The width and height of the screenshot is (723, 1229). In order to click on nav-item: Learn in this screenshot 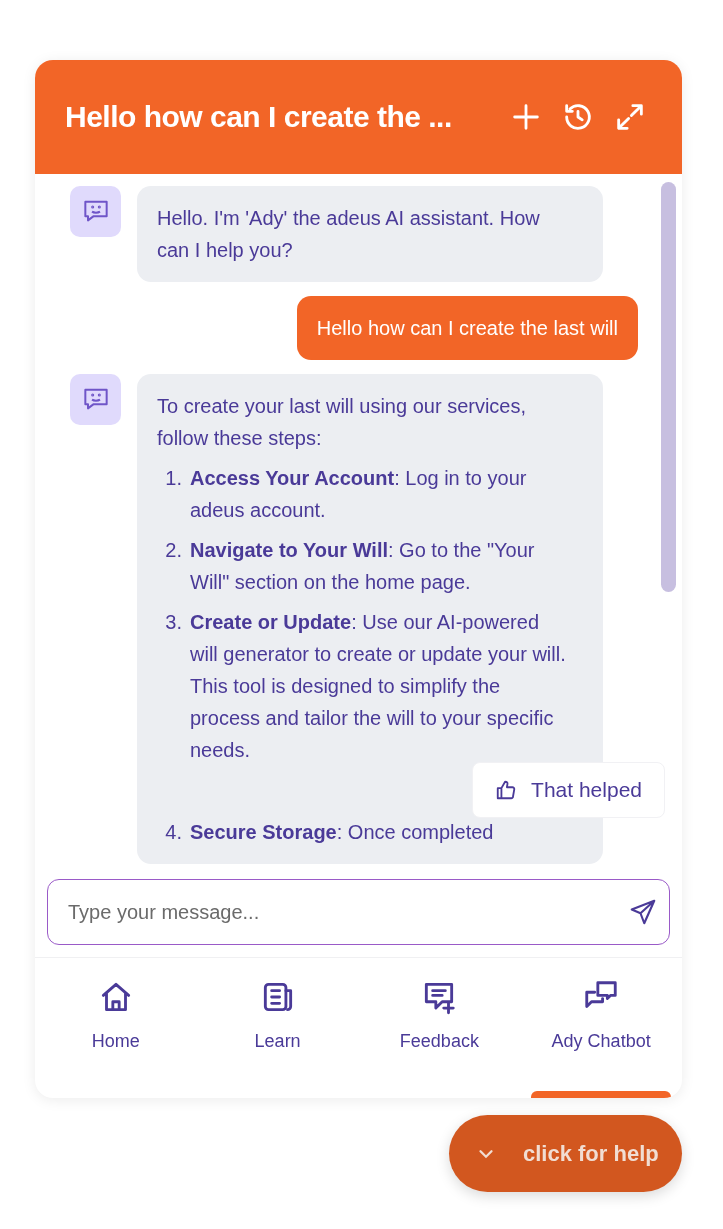, I will do `click(277, 1038)`.